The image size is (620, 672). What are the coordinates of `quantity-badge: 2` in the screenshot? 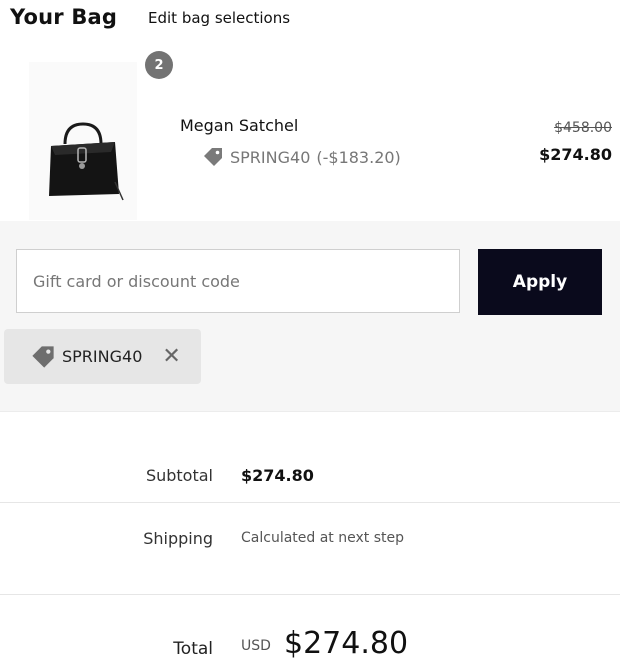 It's located at (159, 65).